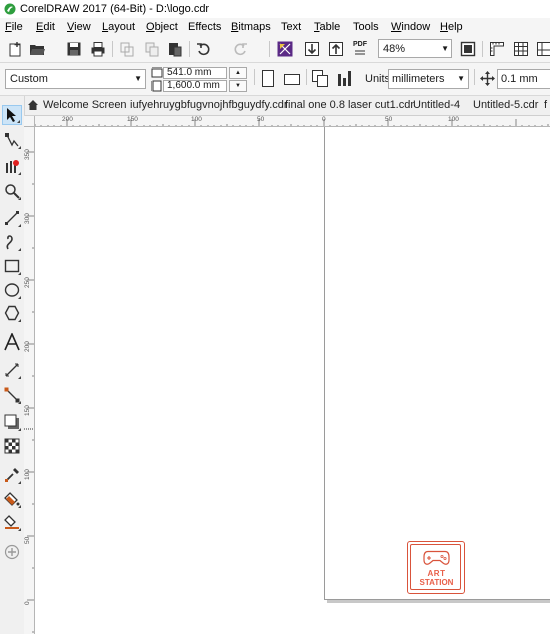 The image size is (550, 634). Describe the element at coordinates (189, 49) in the screenshot. I see `toolbar-separator` at that location.